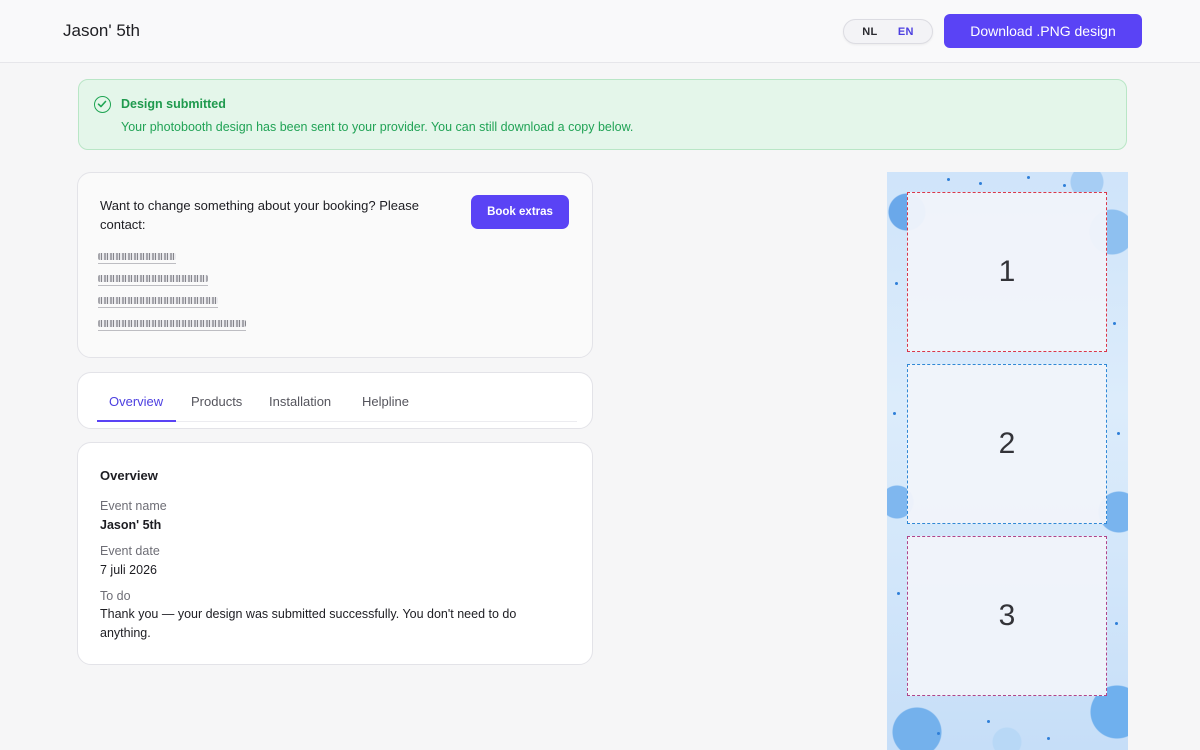 The image size is (1200, 750). I want to click on check-circle-icon, so click(102, 104).